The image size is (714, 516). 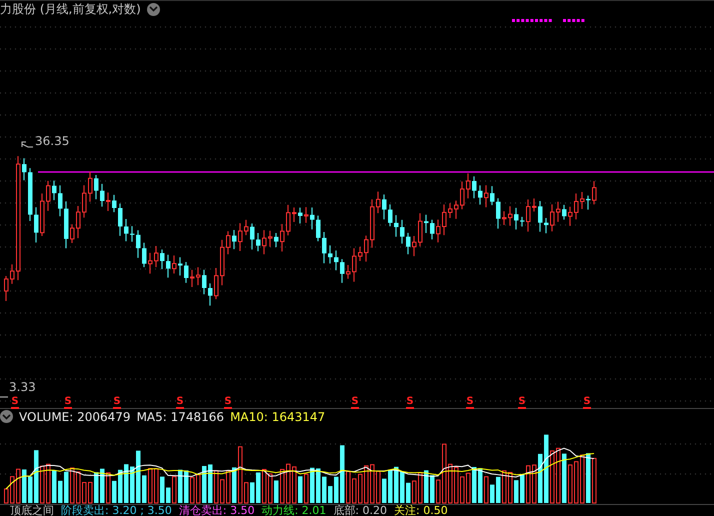 What do you see at coordinates (360, 510) in the screenshot?
I see `indicator-value: 底部: 0.20` at bounding box center [360, 510].